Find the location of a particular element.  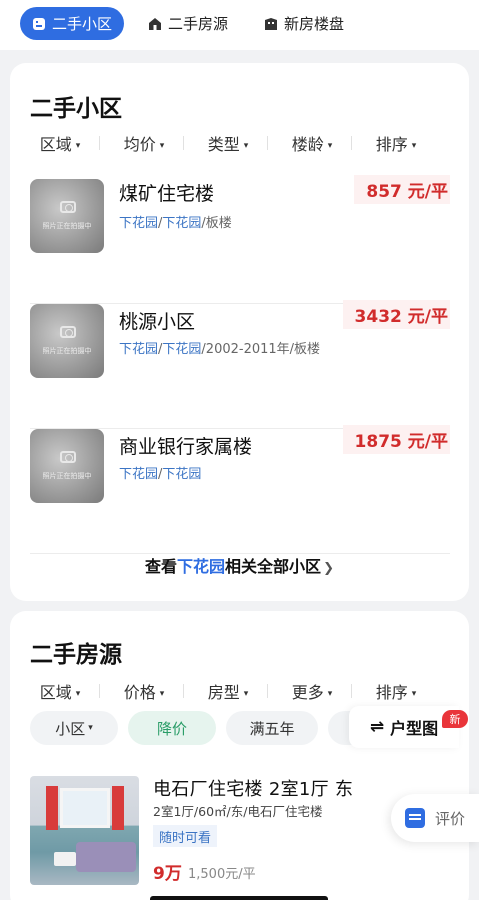

tab-new-homes: 新房楼盘 is located at coordinates (304, 23).